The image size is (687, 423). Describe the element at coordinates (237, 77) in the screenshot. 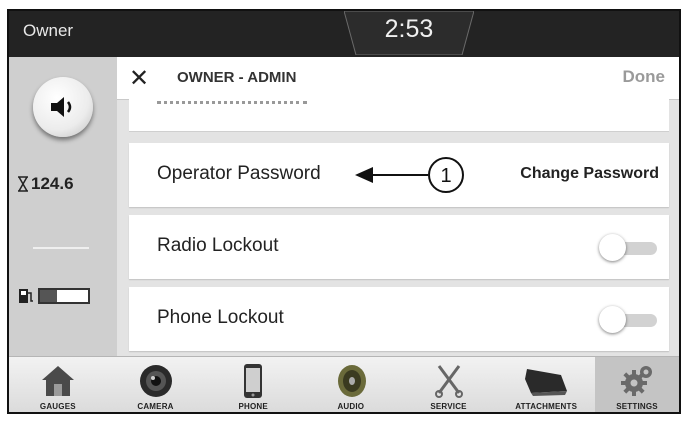

I see `page-title: OWNER - ADMIN` at that location.